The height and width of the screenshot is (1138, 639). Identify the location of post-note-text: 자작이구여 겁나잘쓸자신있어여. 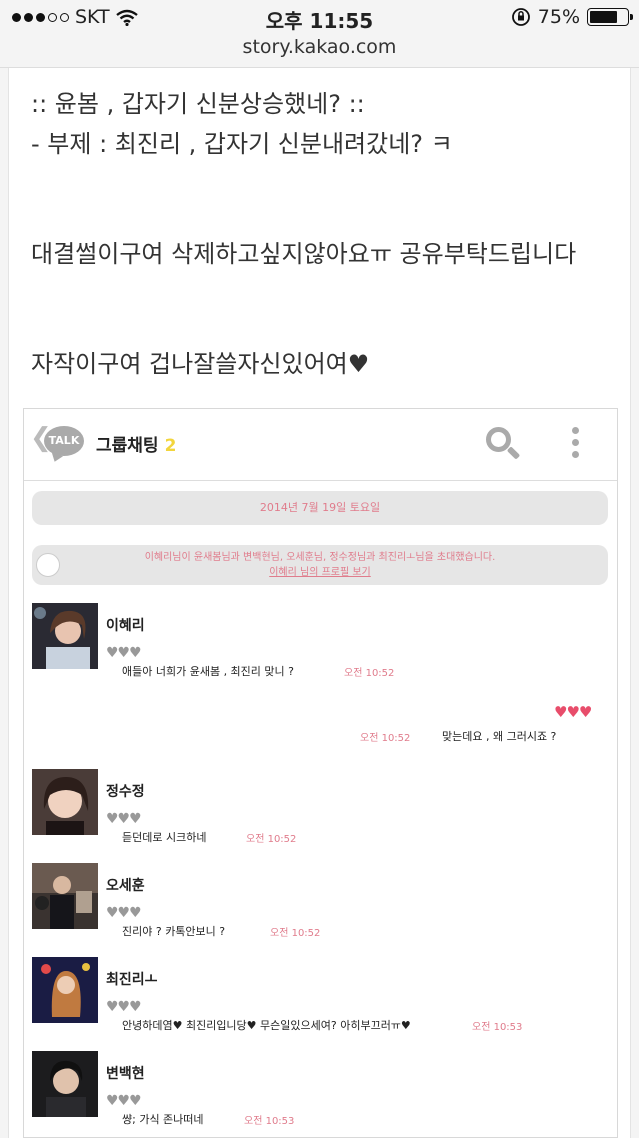
(189, 364).